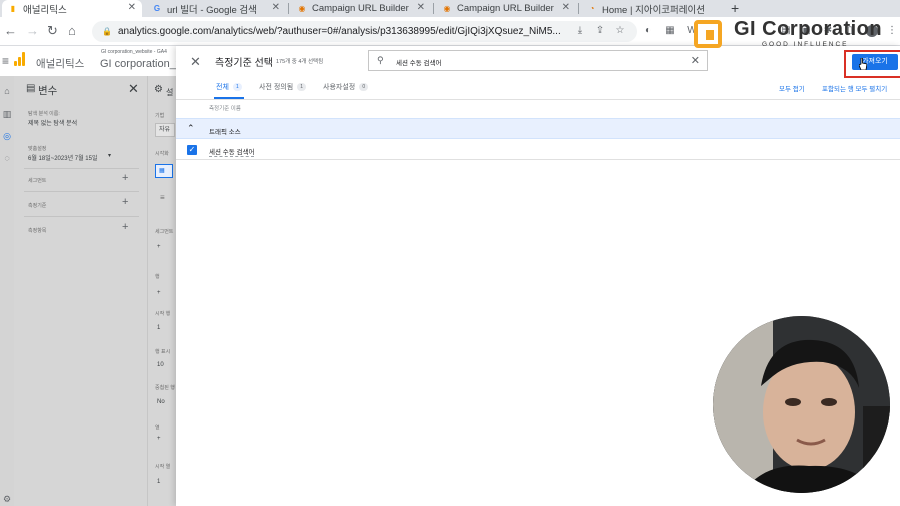 This screenshot has height=506, width=900. What do you see at coordinates (158, 328) in the screenshot?
I see `start-row-value: 1` at bounding box center [158, 328].